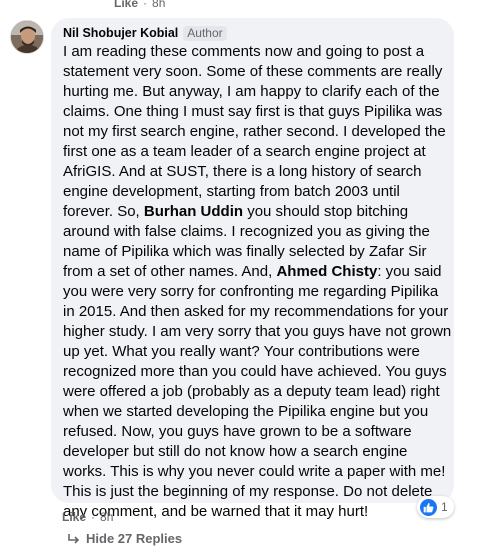 This screenshot has width=495, height=546. Describe the element at coordinates (193, 211) in the screenshot. I see `mention-link: Burhan Uddin` at that location.